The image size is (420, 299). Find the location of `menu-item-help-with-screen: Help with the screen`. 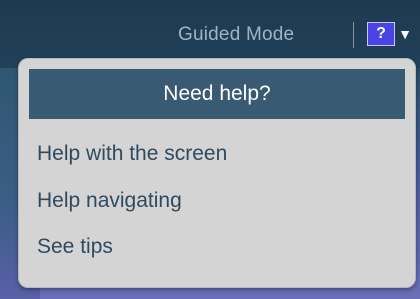

menu-item-help-with-screen: Help with the screen is located at coordinates (132, 154).